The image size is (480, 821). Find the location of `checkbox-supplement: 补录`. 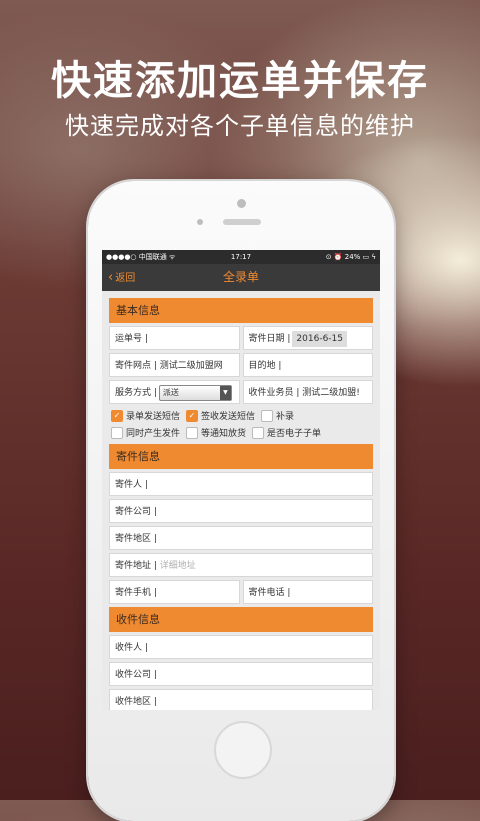

checkbox-supplement: 补录 is located at coordinates (277, 415).